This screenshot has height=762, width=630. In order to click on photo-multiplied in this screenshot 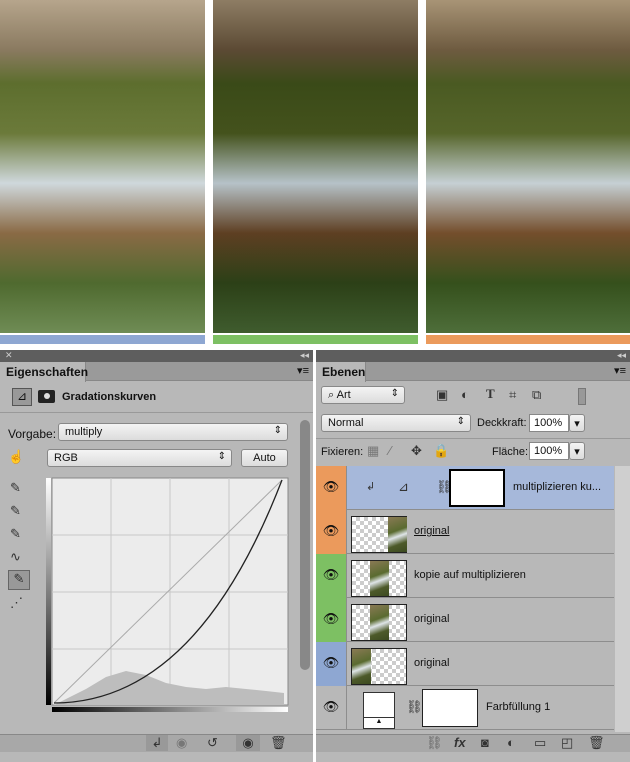, I will do `click(315, 166)`.